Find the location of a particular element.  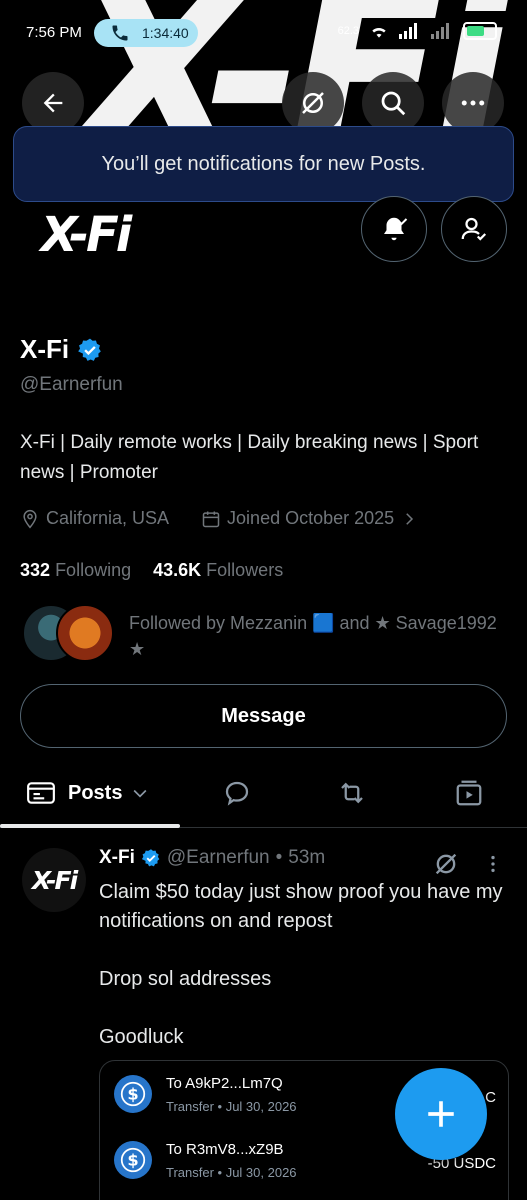

tab-reposts is located at coordinates (352, 793).